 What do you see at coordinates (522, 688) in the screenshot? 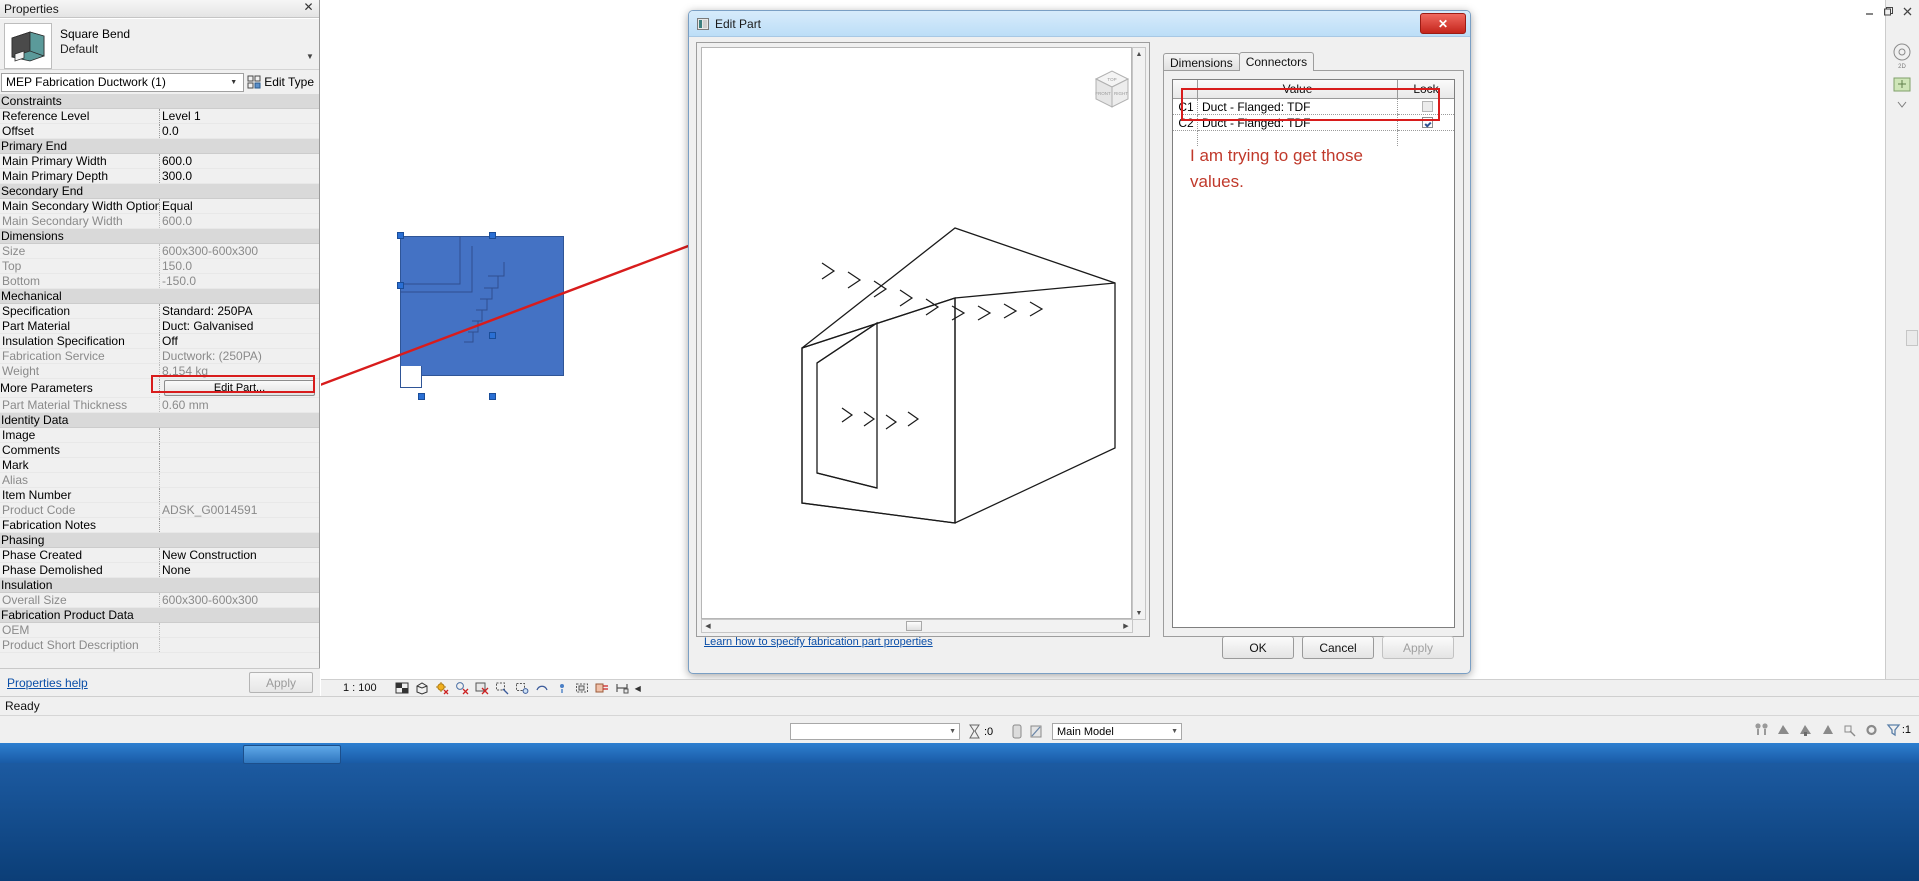
I see `show-crop-region-icon` at bounding box center [522, 688].